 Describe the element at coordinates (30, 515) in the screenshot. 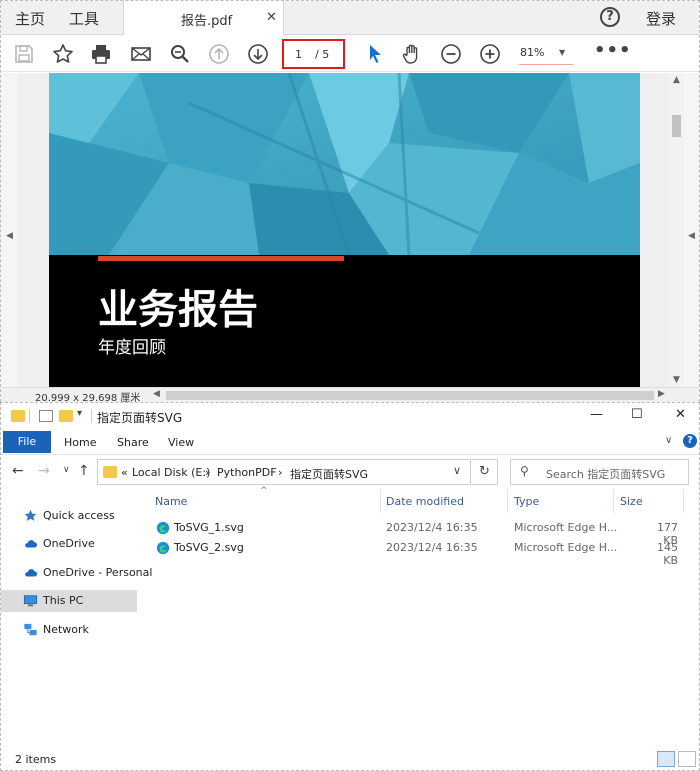

I see `star-icon` at that location.